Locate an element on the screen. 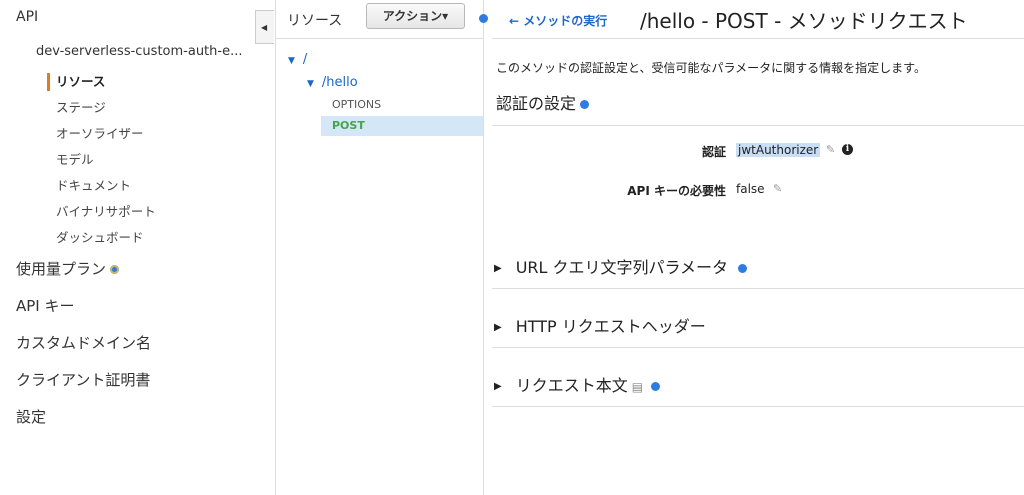  api-key-required-label: API キーの必要性 is located at coordinates (676, 191).